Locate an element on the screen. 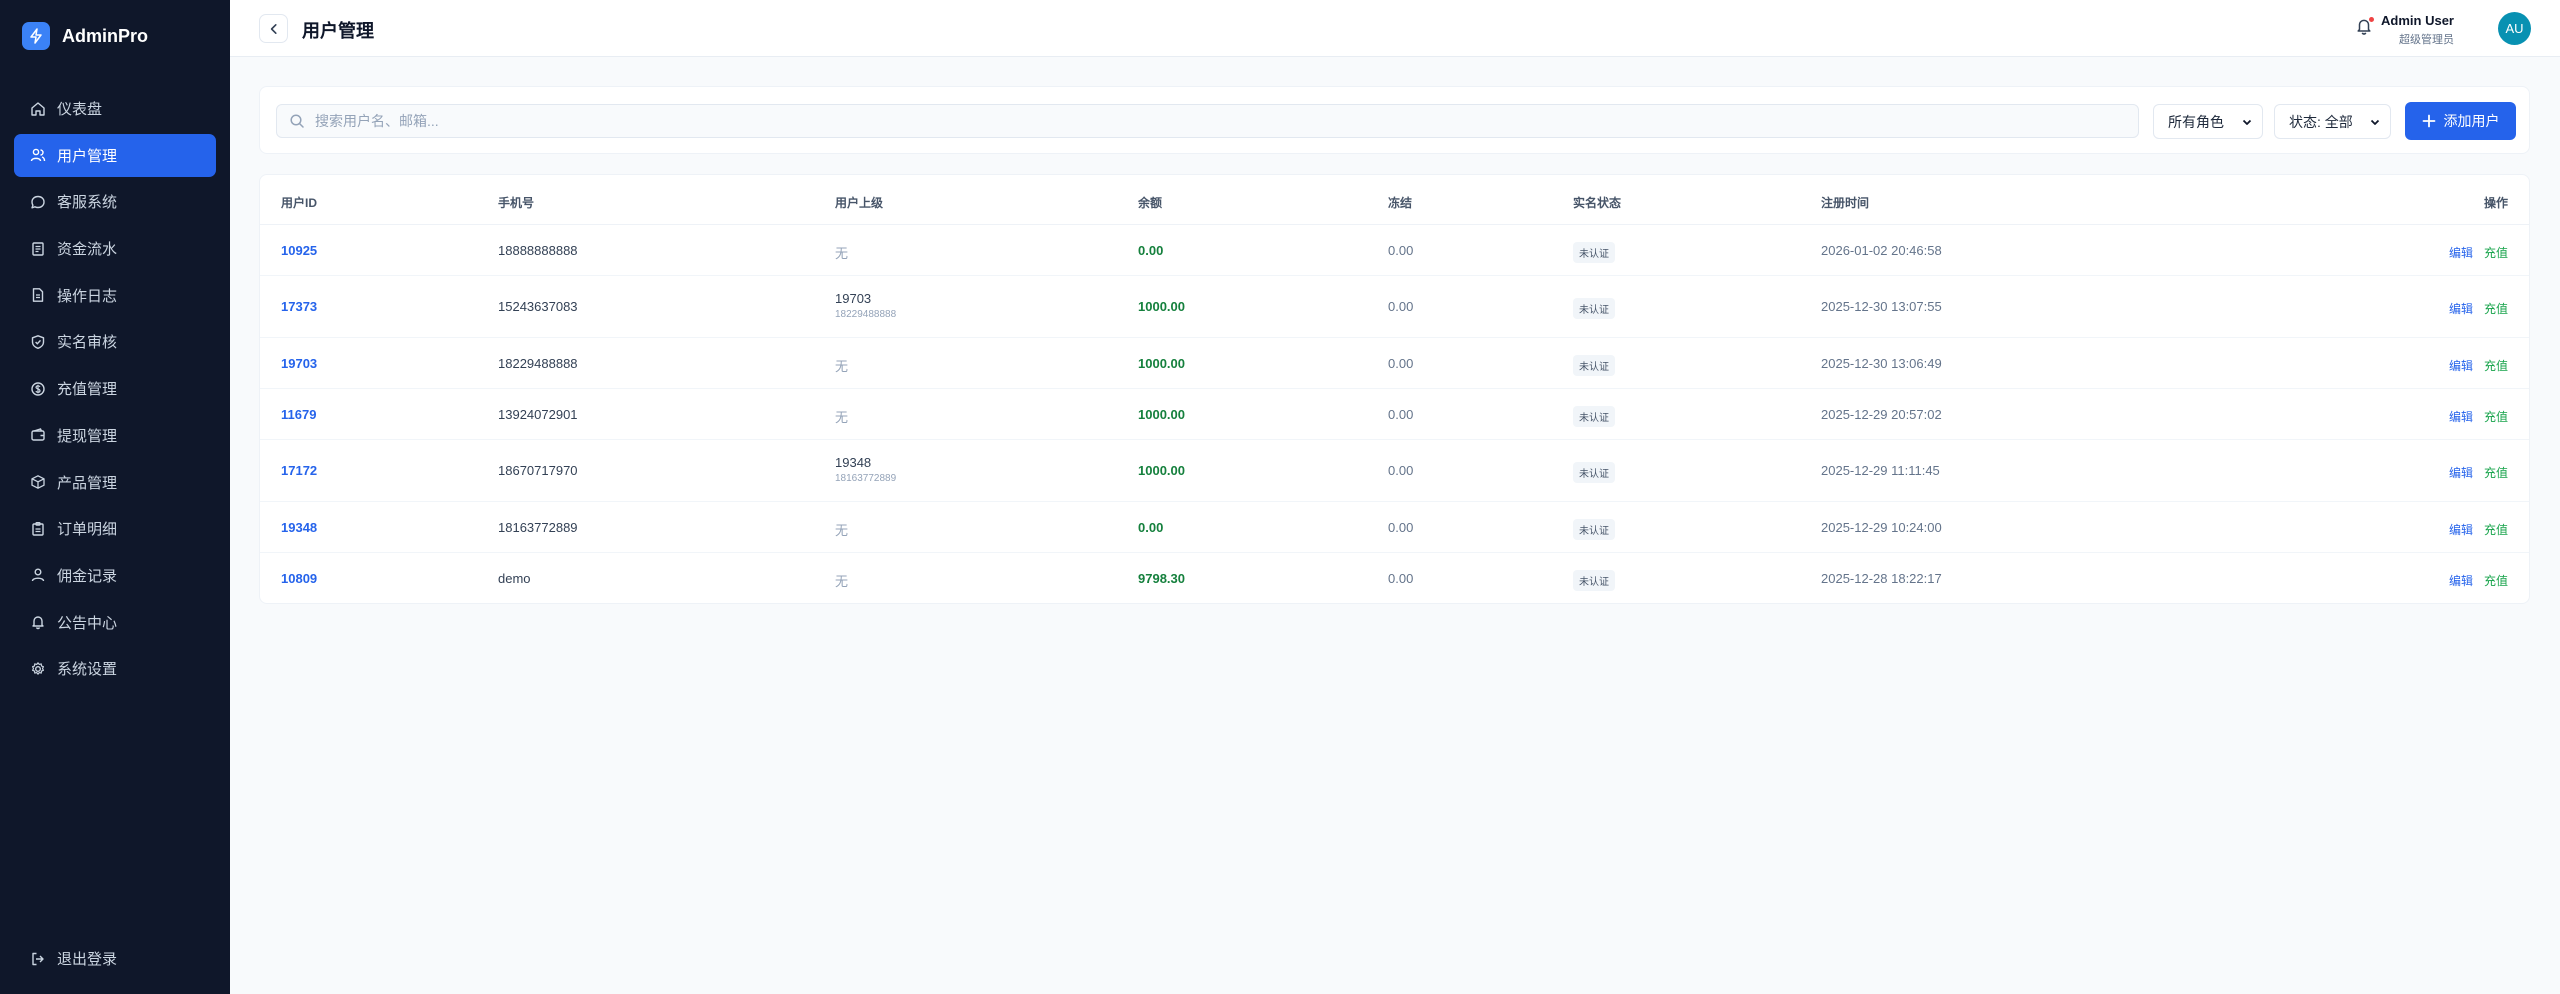  superior-id: 19703 is located at coordinates (865, 298).